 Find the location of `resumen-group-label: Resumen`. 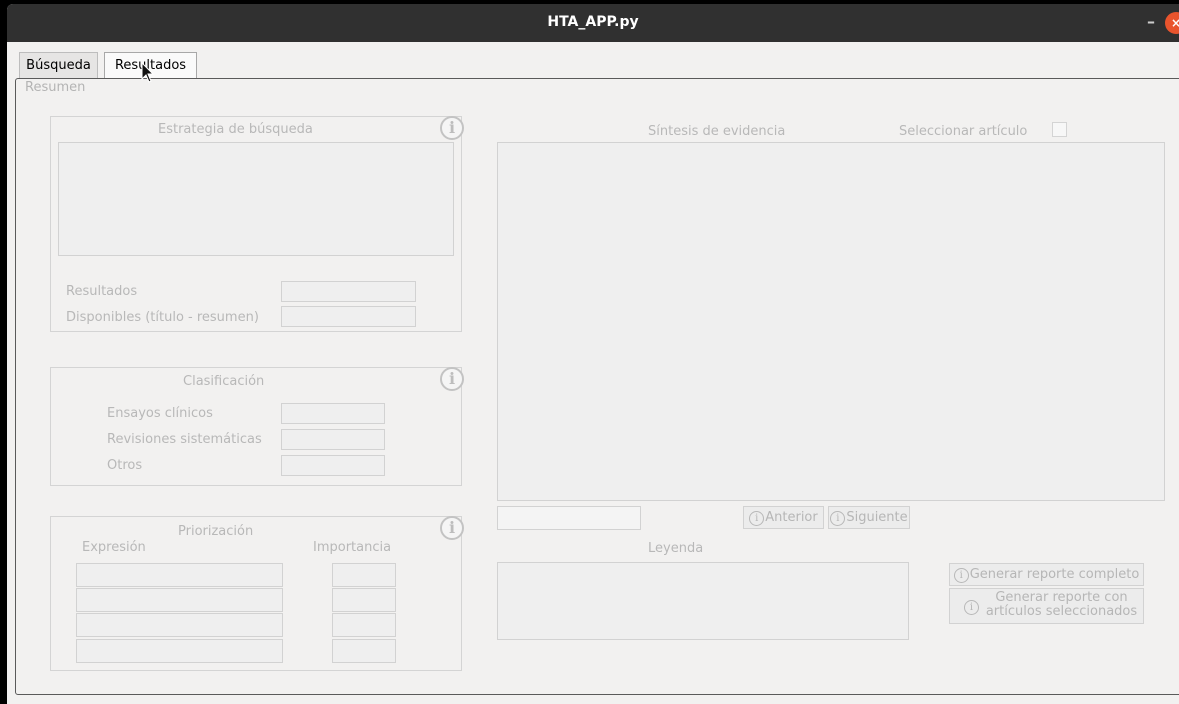

resumen-group-label: Resumen is located at coordinates (55, 87).